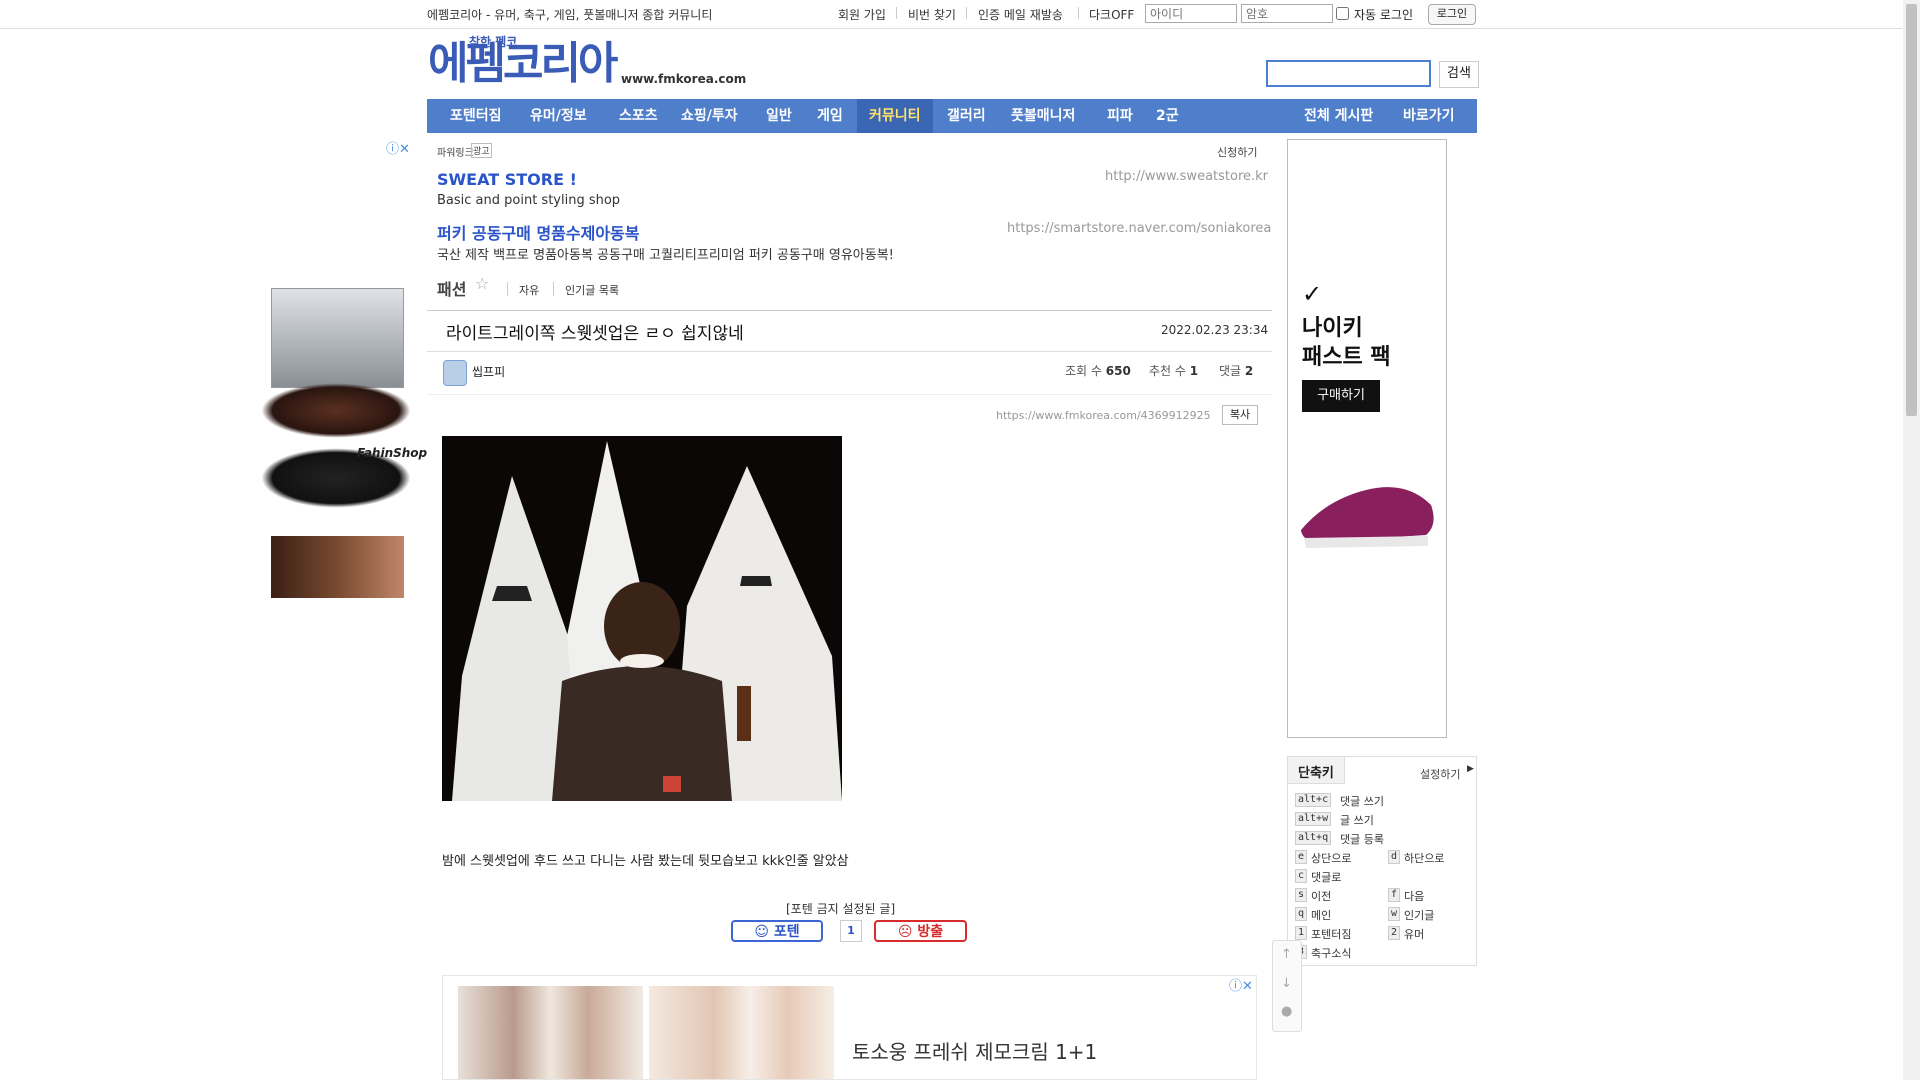  What do you see at coordinates (849, 1027) in the screenshot?
I see `bottom-ad: 토소웅 프레쉬 제모크림 1+1` at bounding box center [849, 1027].